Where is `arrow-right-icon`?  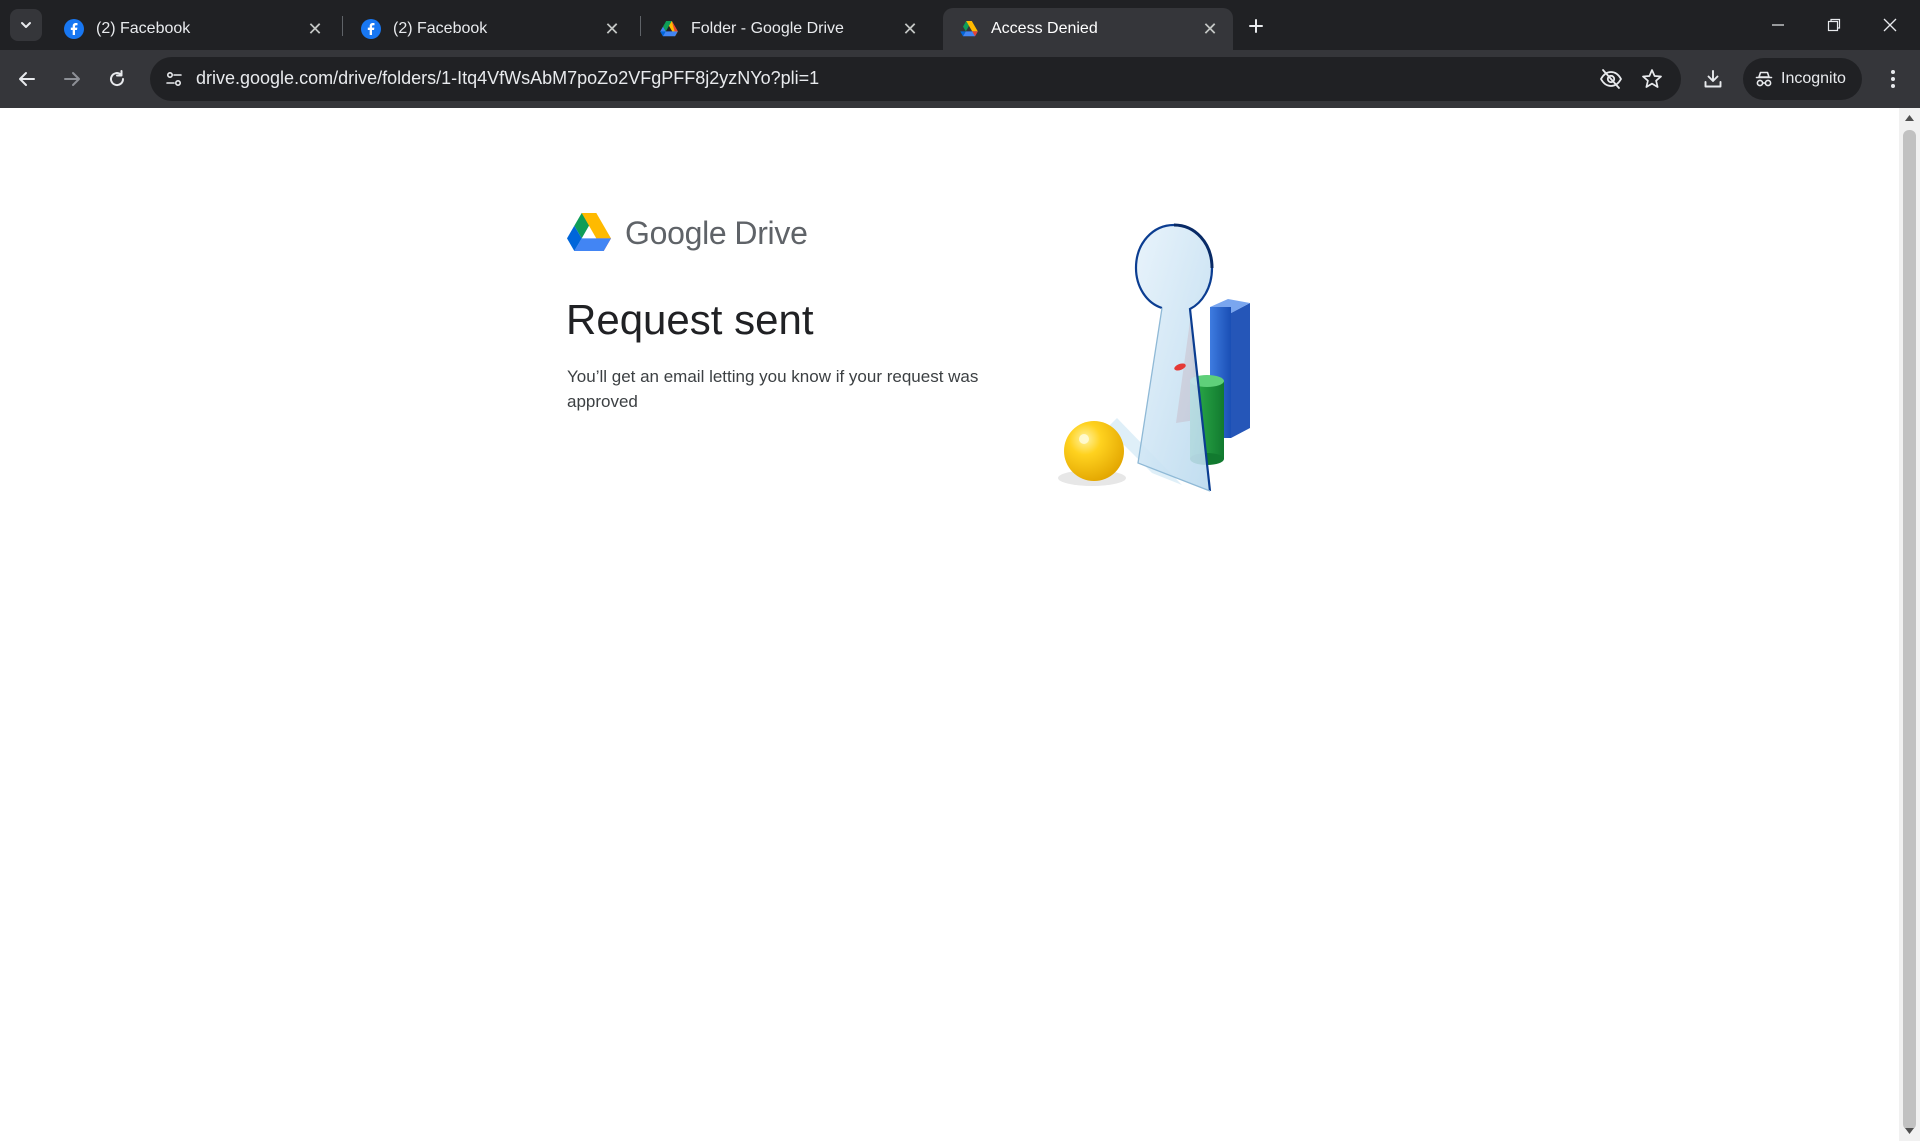 arrow-right-icon is located at coordinates (72, 79).